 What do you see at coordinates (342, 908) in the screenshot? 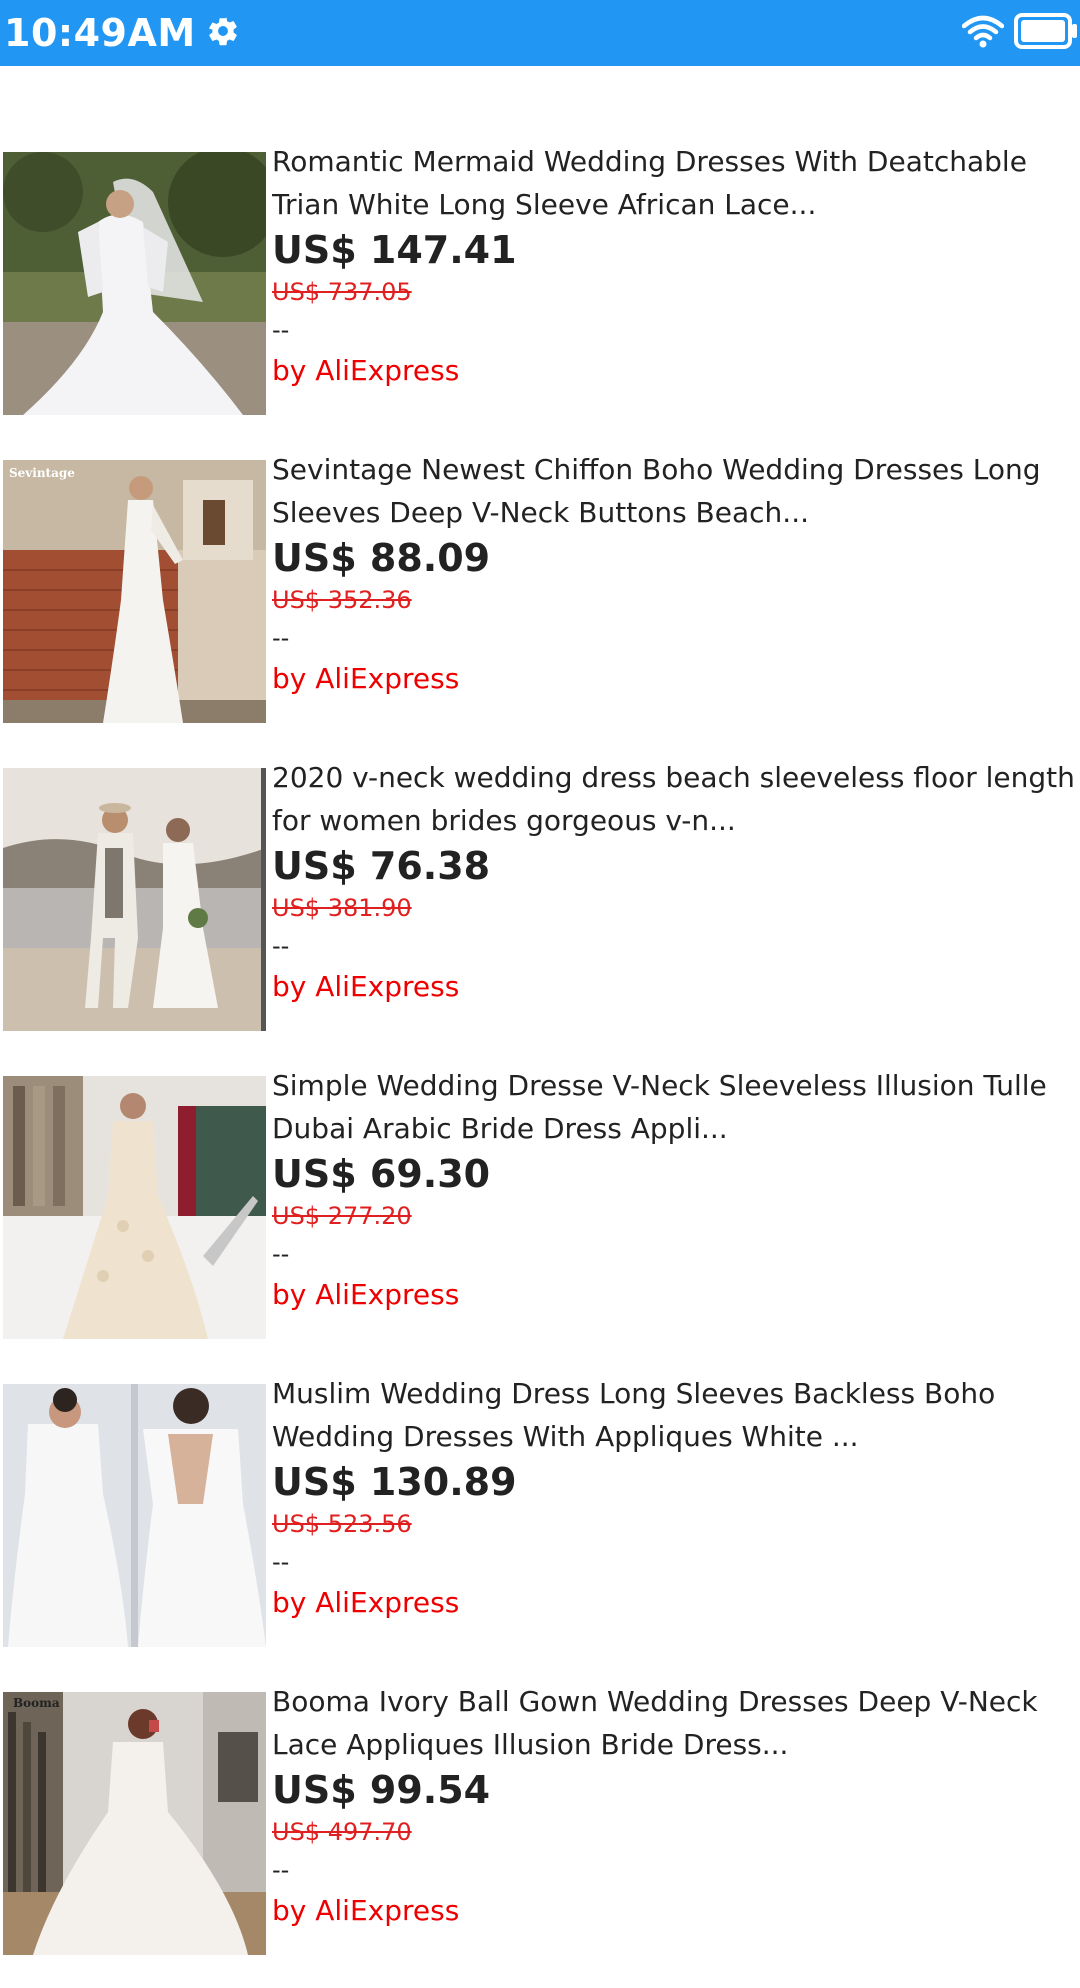
I see `product-original-price: US$ 381.90` at bounding box center [342, 908].